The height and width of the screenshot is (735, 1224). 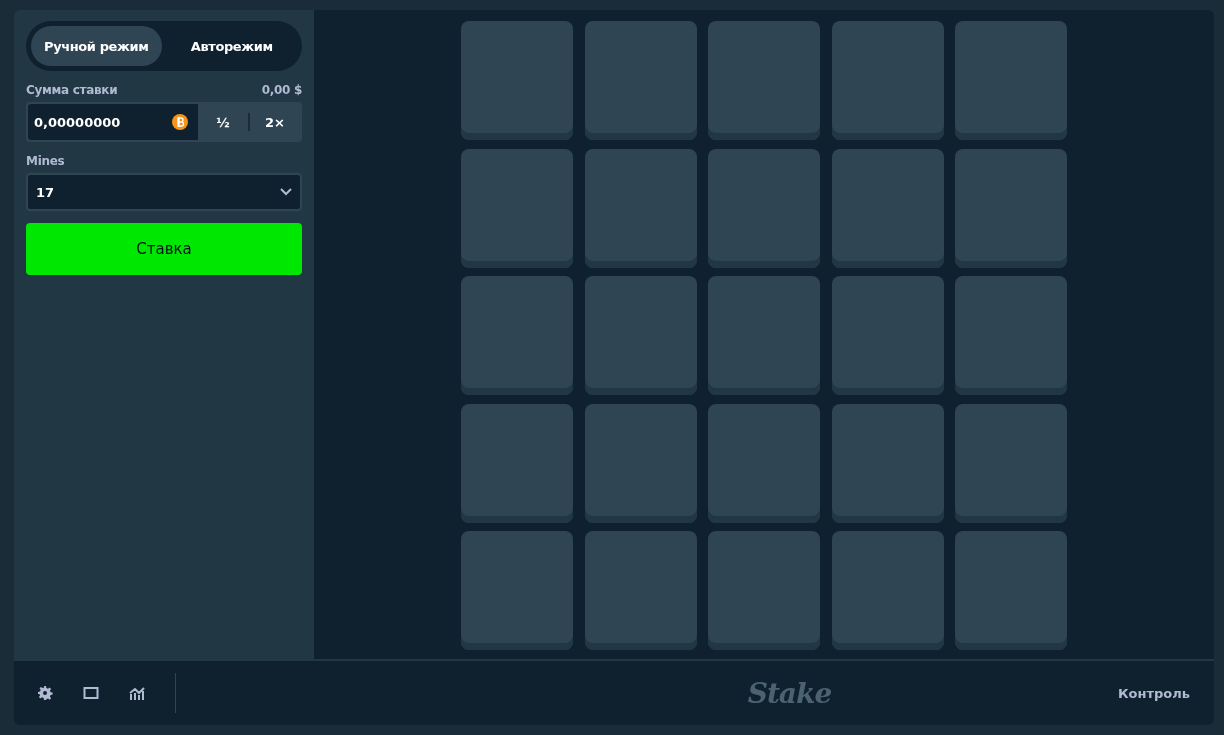 What do you see at coordinates (103, 122) in the screenshot?
I see `bet-amount-input: 0,00000000` at bounding box center [103, 122].